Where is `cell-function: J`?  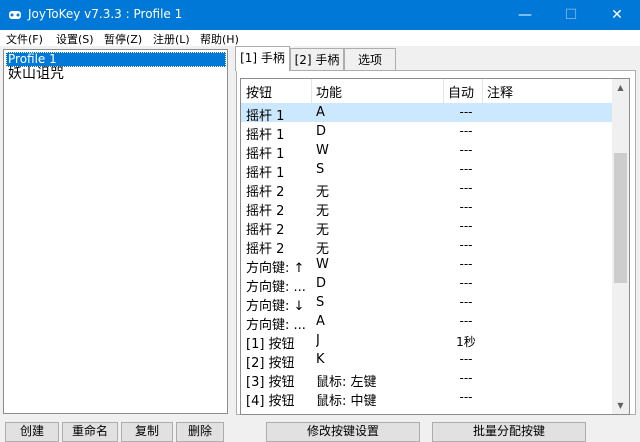
cell-function: J is located at coordinates (318, 340).